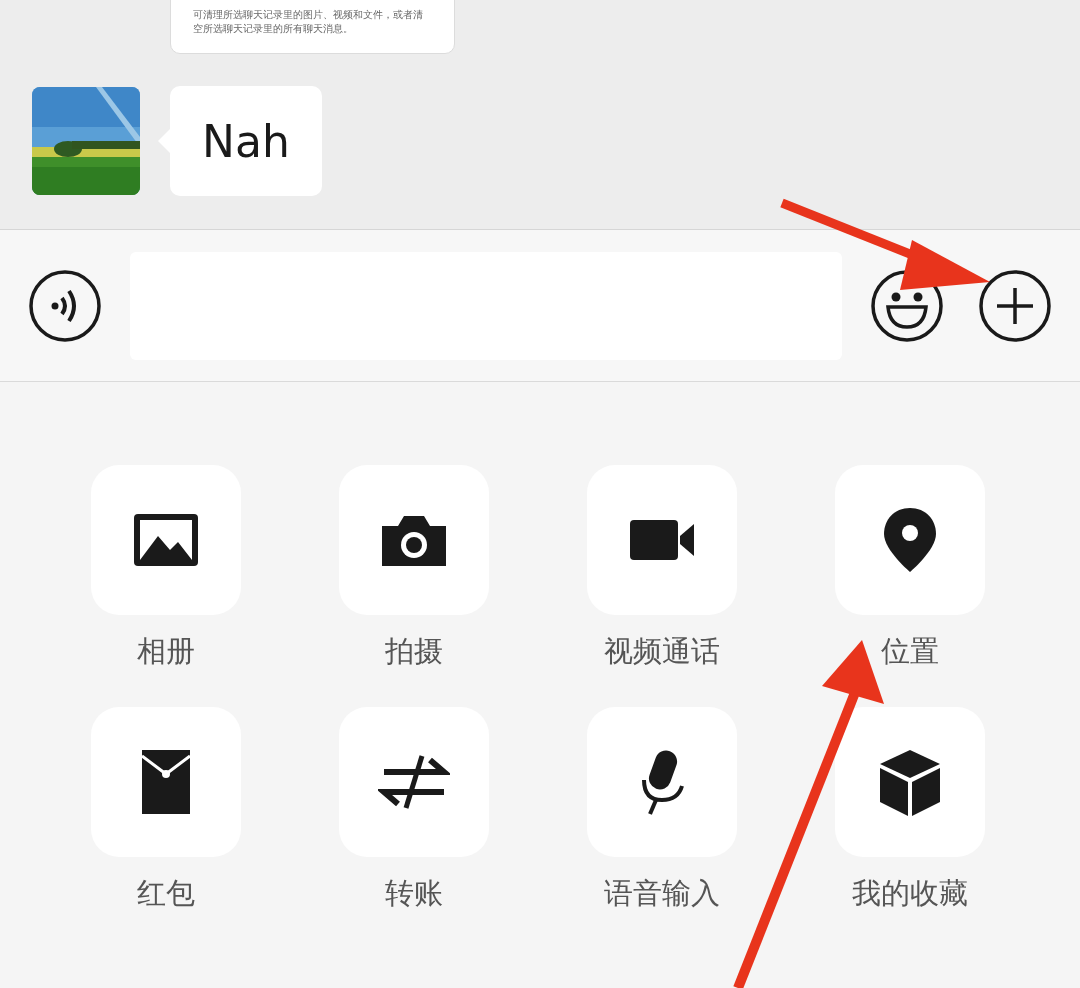 Image resolution: width=1080 pixels, height=988 pixels. What do you see at coordinates (414, 651) in the screenshot?
I see `action-label: 拍摄` at bounding box center [414, 651].